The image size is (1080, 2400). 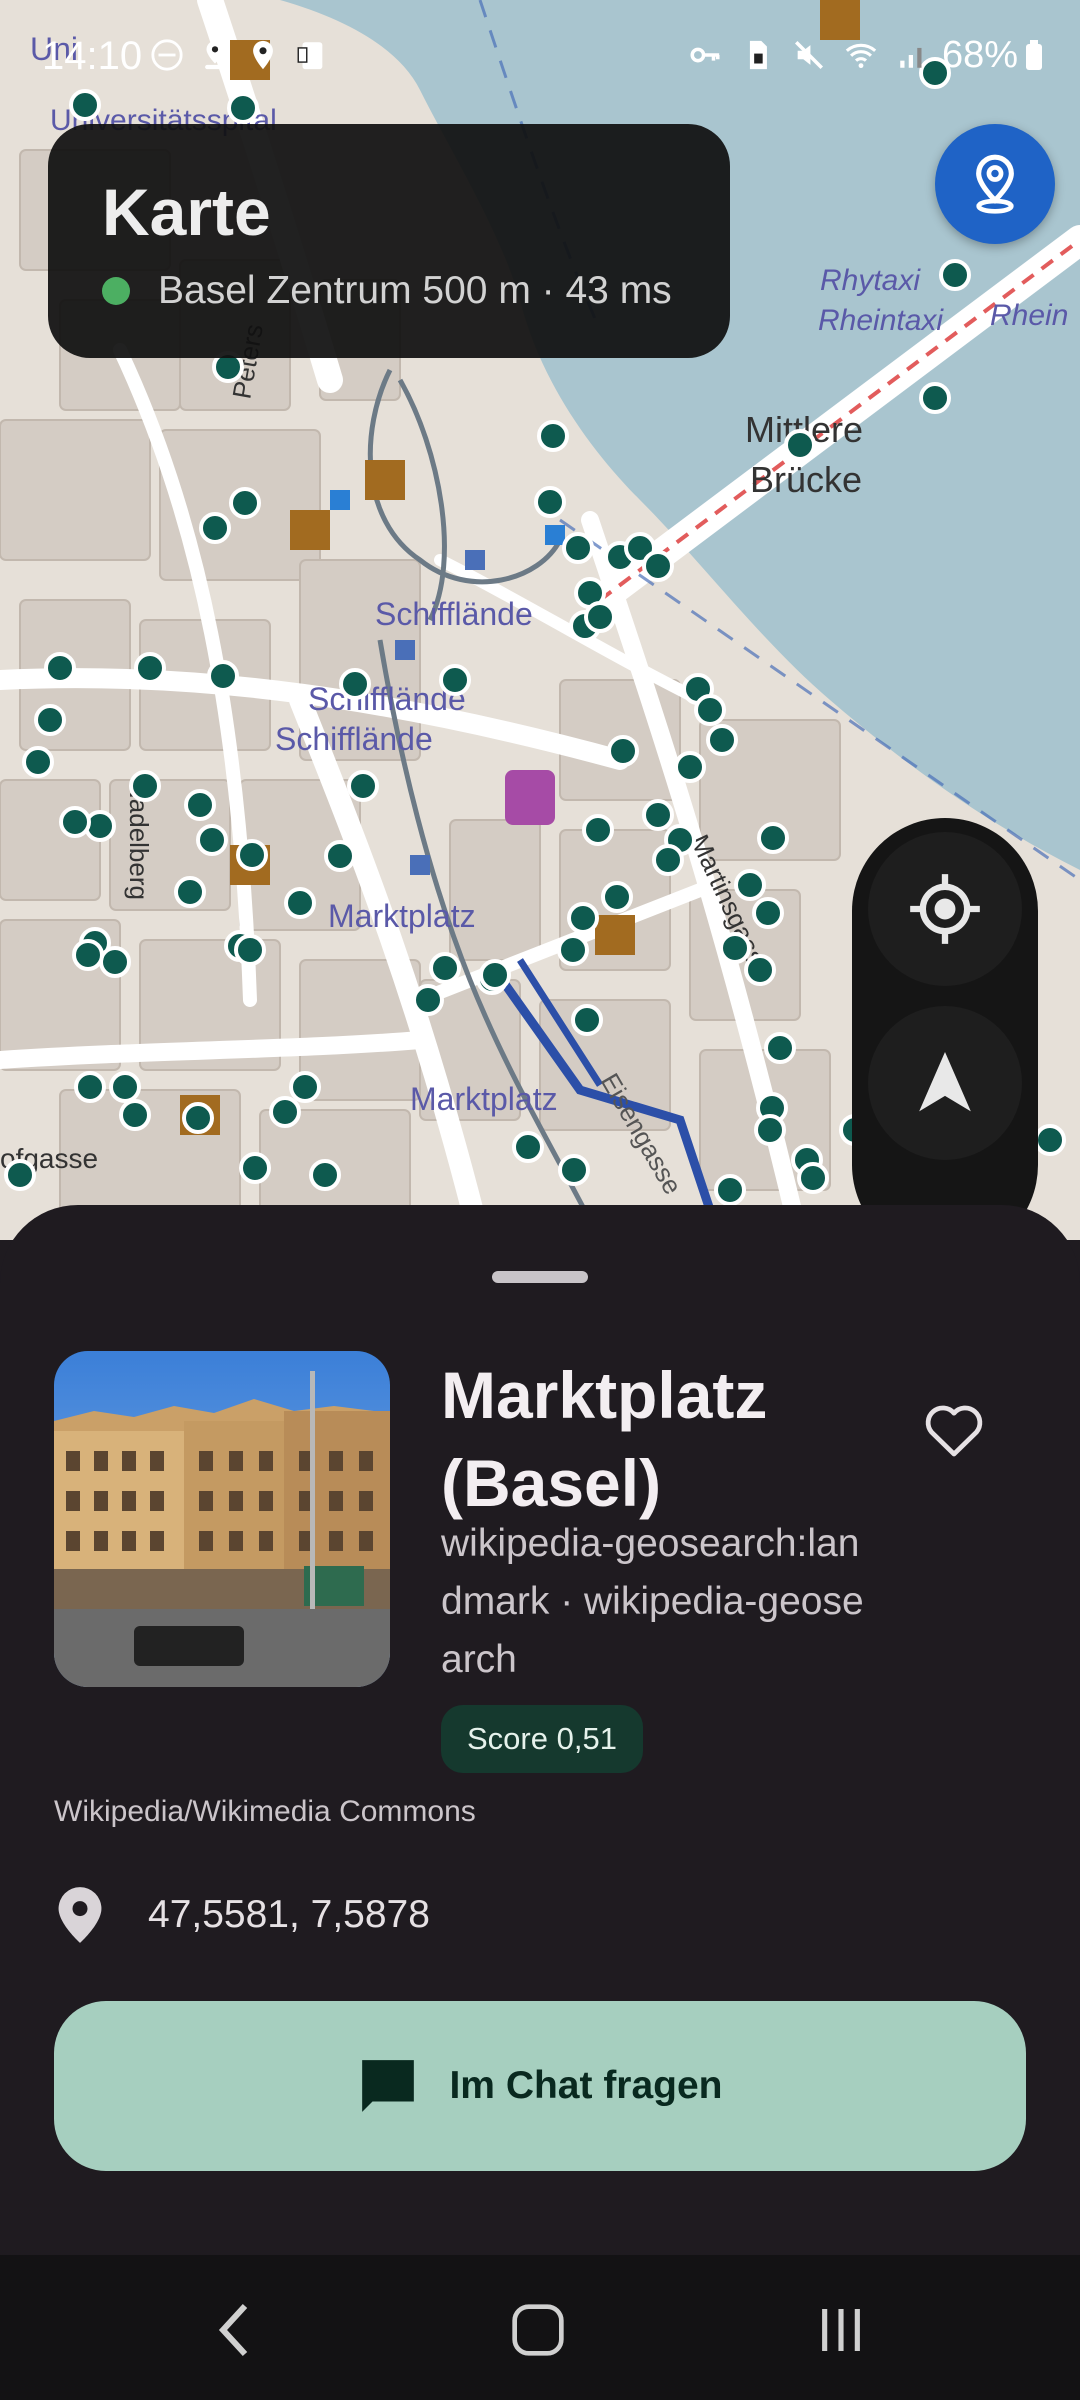 I want to click on favorite-button, so click(x=954, y=1429).